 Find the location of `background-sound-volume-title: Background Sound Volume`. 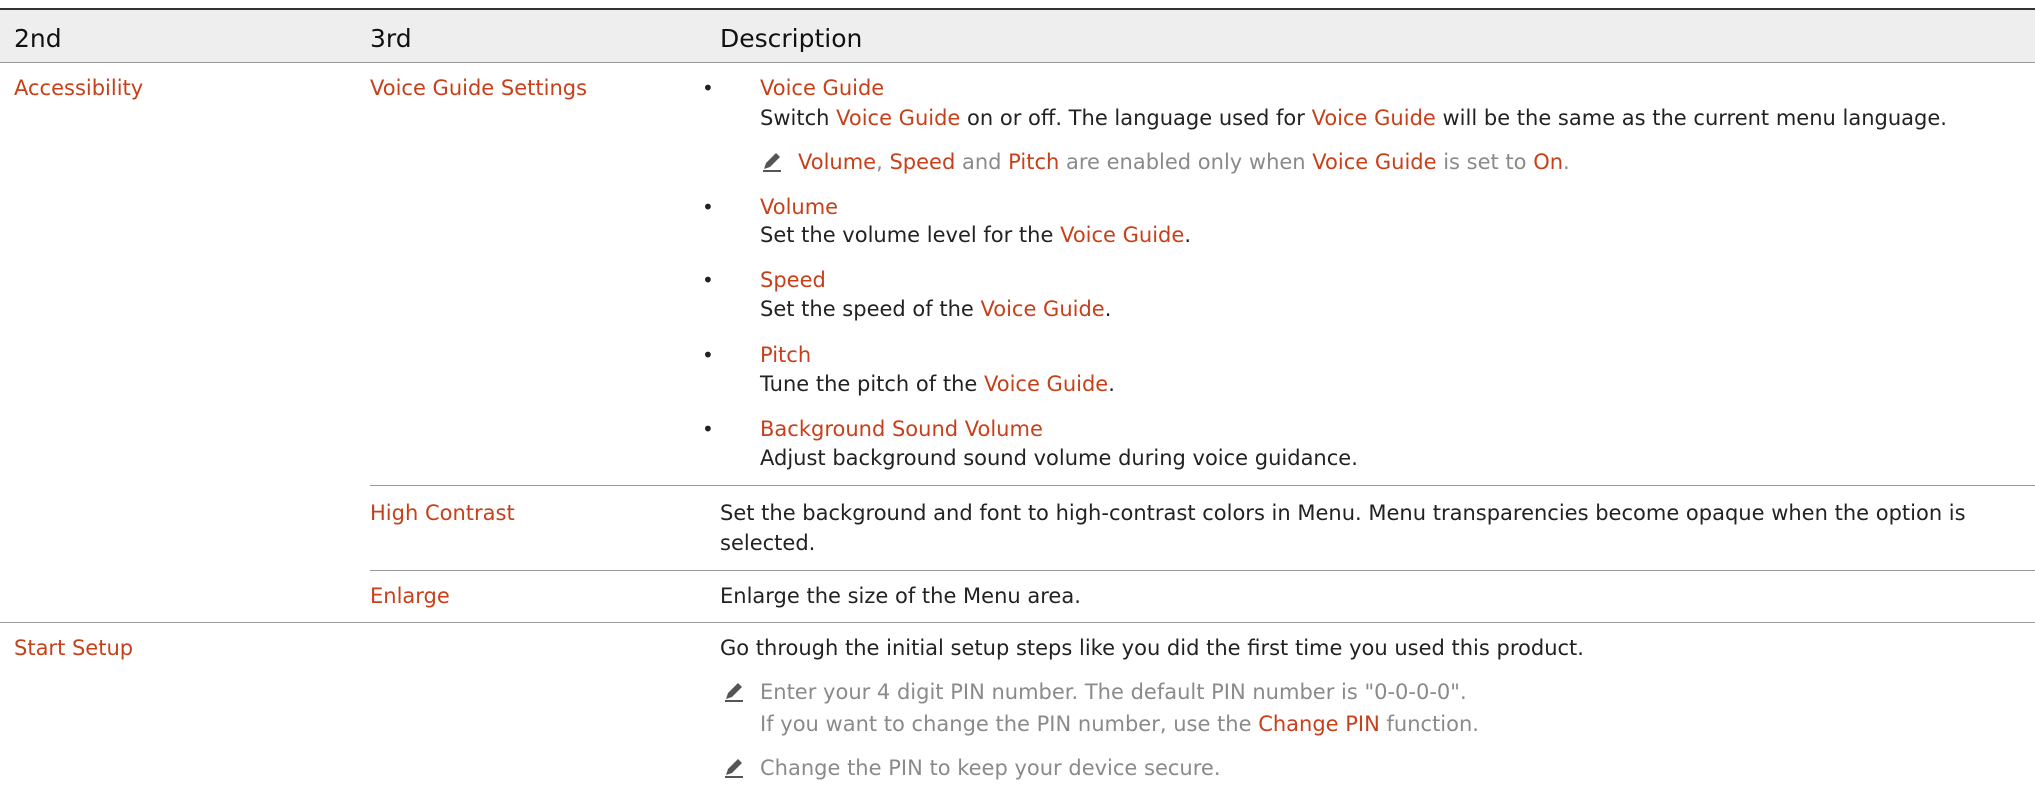

background-sound-volume-title: Background Sound Volume is located at coordinates (901, 429).